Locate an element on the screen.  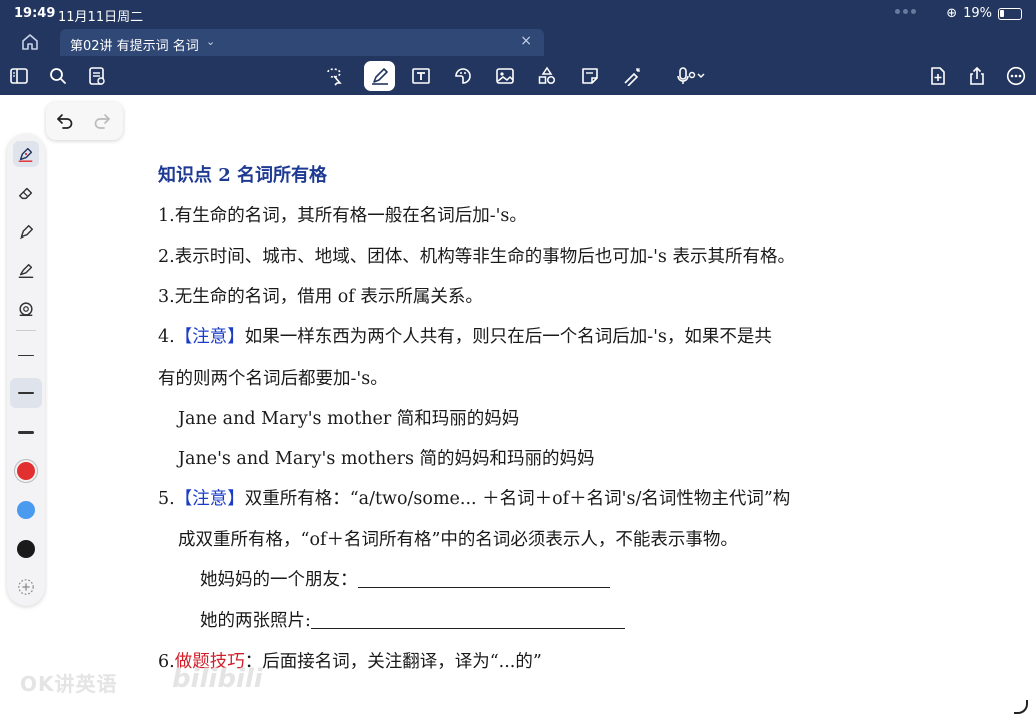
document-tab-title: 第02讲 有提示词 名词 is located at coordinates (134, 46).